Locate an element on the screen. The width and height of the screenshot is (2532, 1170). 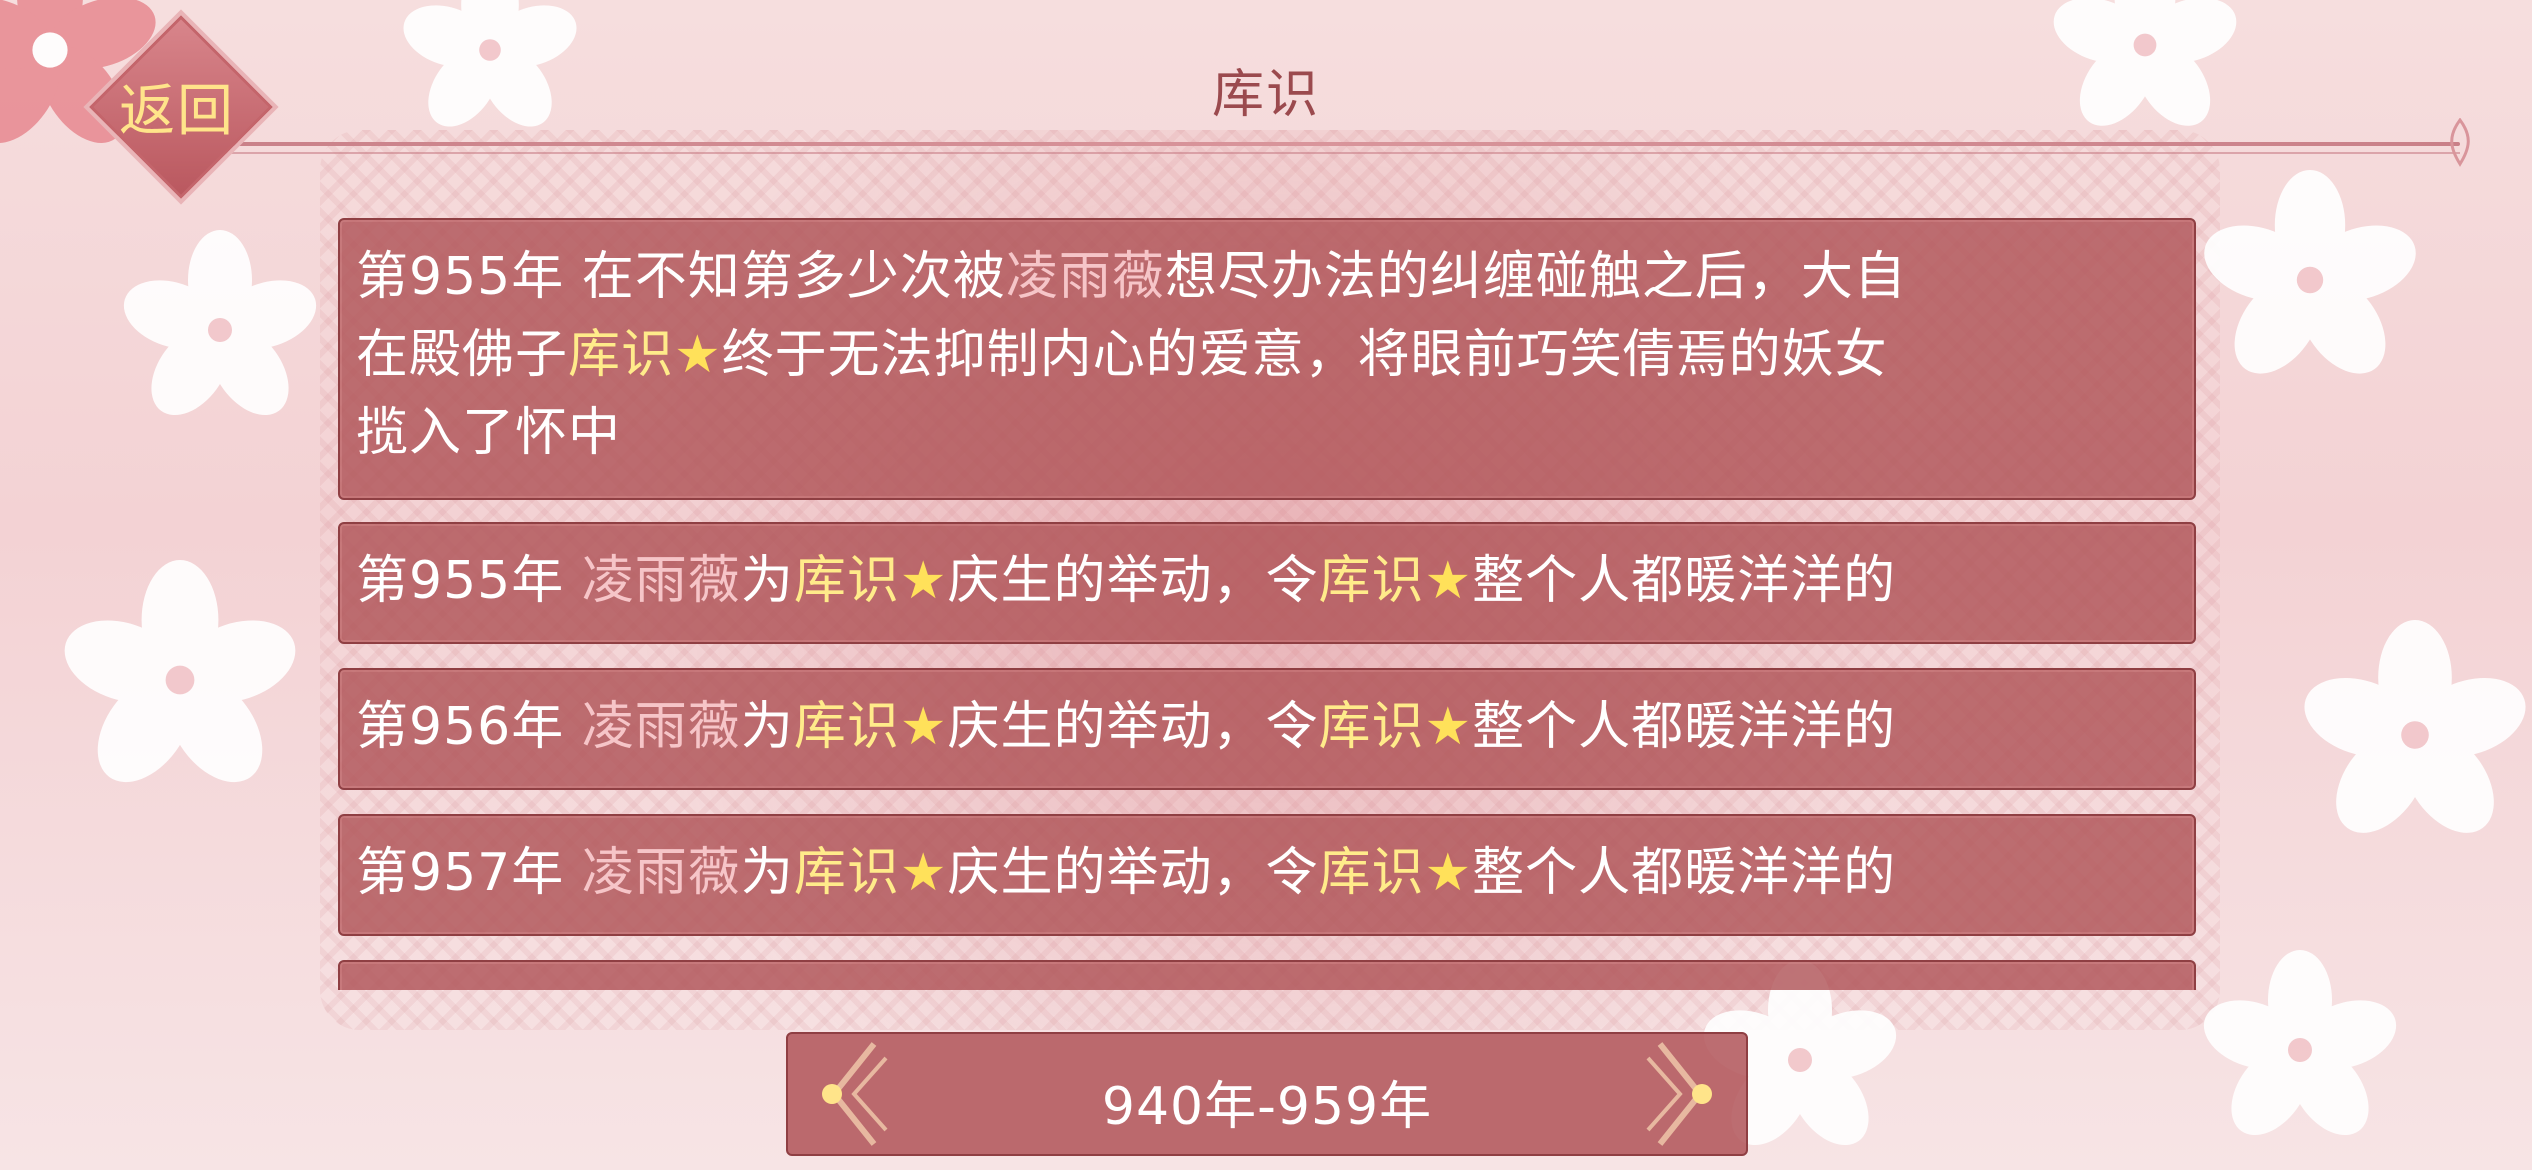
record-entry: 第955年 凌雨薇为库识★庆生的举动，令库识★整个人都暖洋洋的 is located at coordinates (1267, 583).